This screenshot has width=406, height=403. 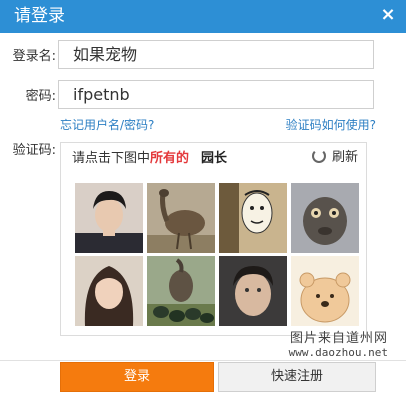 I want to click on forgot-credentials-link: 忘记用户名/密码?, so click(x=107, y=125).